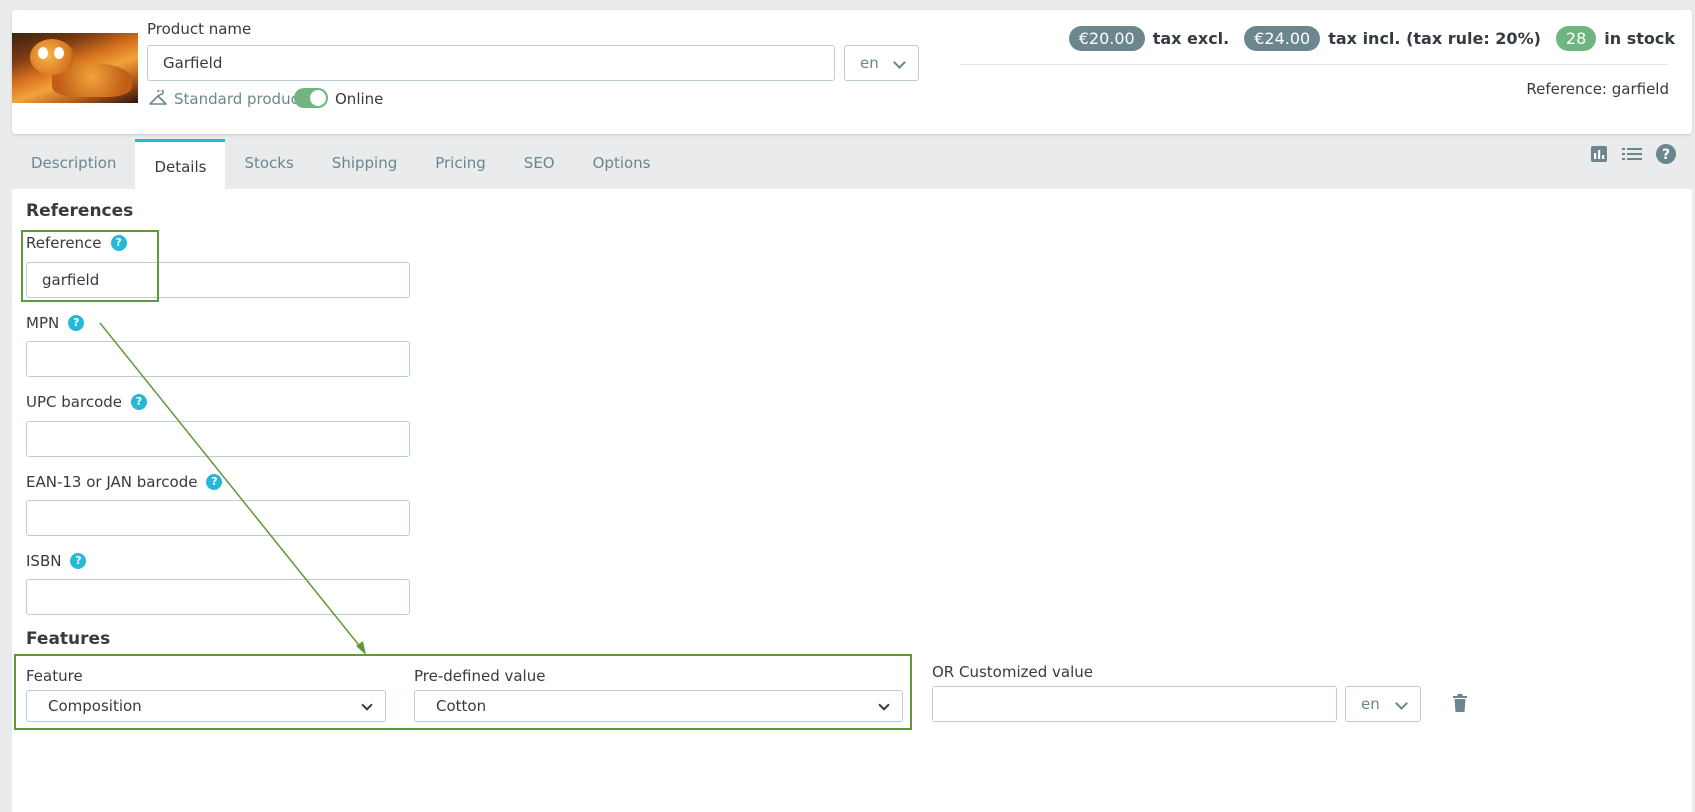 The width and height of the screenshot is (1695, 812). What do you see at coordinates (460, 164) in the screenshot?
I see `tab-pricing: Pricing` at bounding box center [460, 164].